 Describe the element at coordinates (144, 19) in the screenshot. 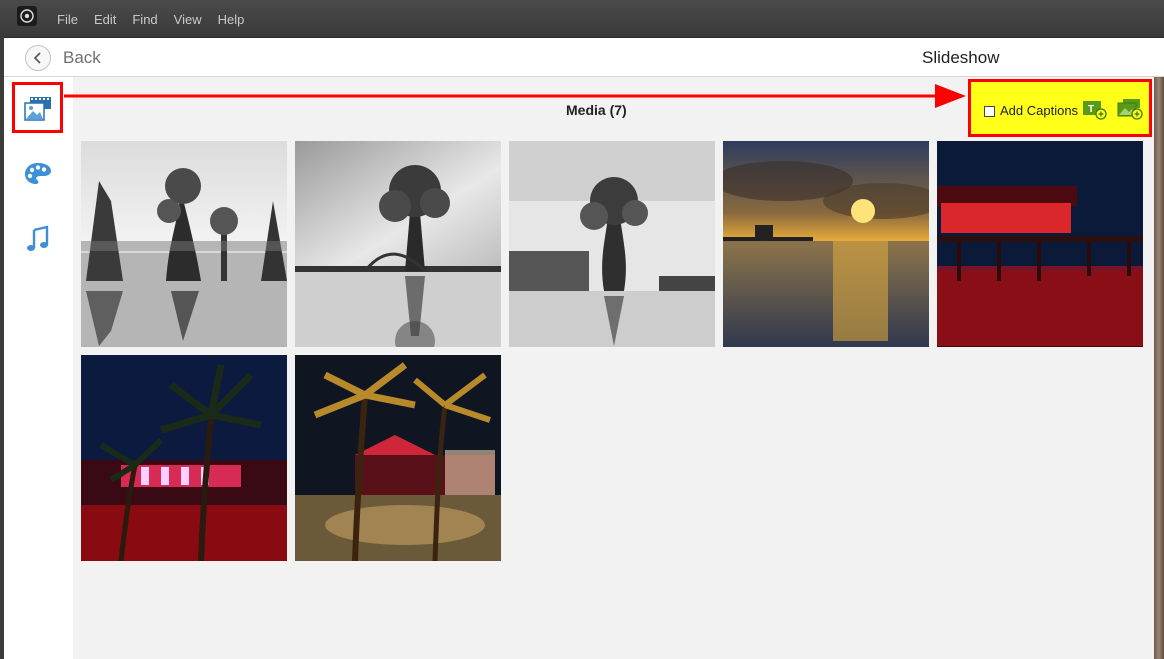

I see `menu-find: Find` at that location.